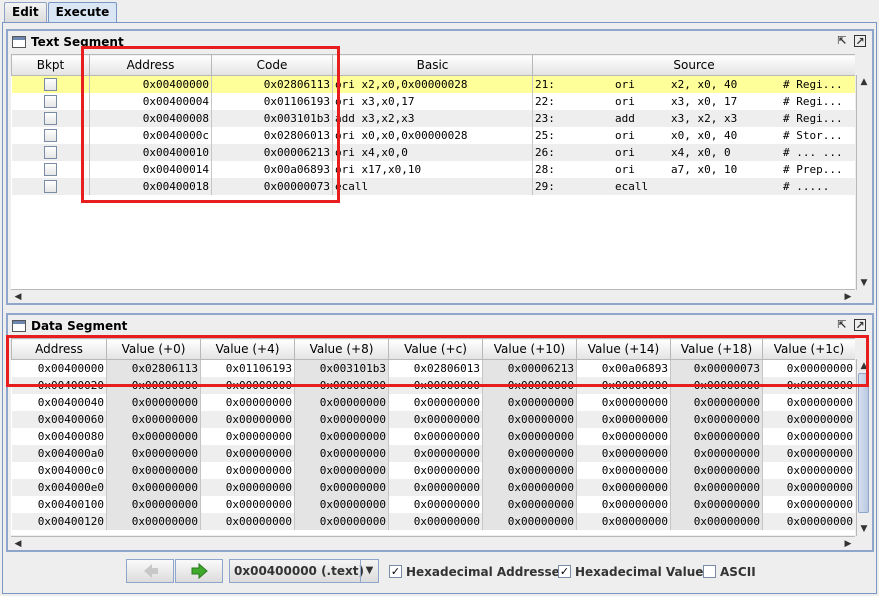  I want to click on scroll-thumb, so click(863, 443).